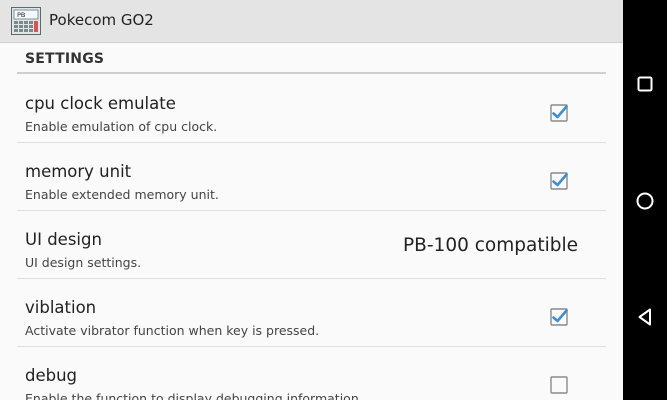 This screenshot has width=667, height=400. I want to click on back-triangle-icon, so click(644, 317).